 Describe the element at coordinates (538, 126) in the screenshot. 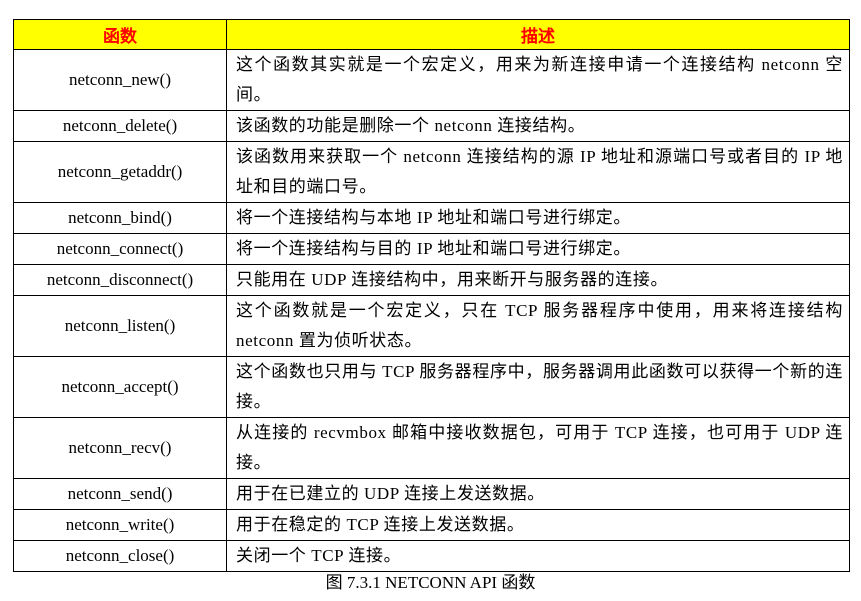

I see `description-cell: 该函数的功能是删除一个 netconn 连接结构。` at that location.